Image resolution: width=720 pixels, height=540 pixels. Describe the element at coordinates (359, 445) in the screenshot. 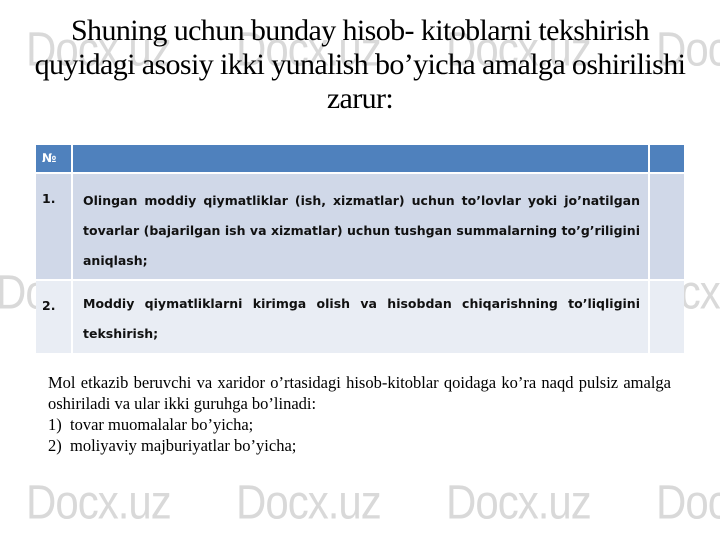

I see `list-item: 2) moliyaviy majburiyatlar bo’yicha;` at that location.